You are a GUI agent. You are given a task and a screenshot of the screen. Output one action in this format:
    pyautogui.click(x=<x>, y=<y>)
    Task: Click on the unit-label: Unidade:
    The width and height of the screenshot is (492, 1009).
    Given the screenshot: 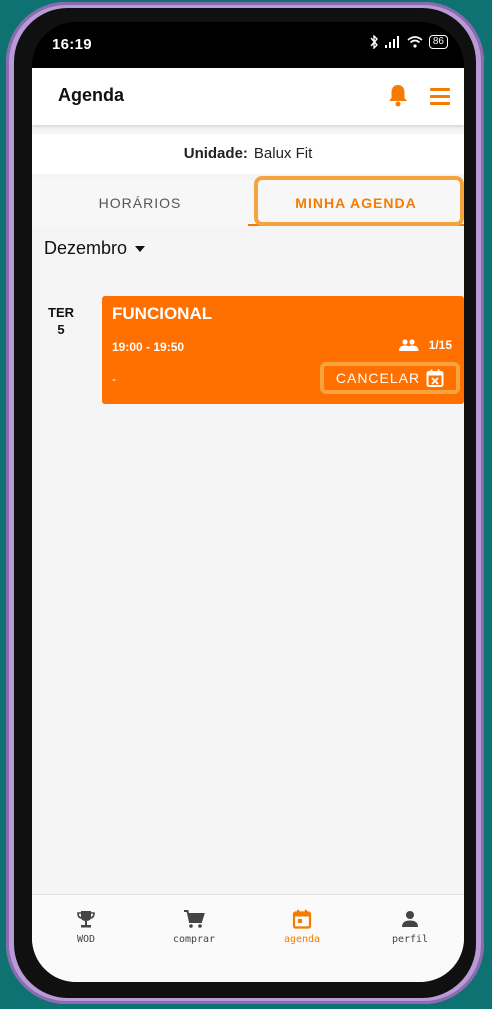 What is the action you would take?
    pyautogui.click(x=215, y=153)
    